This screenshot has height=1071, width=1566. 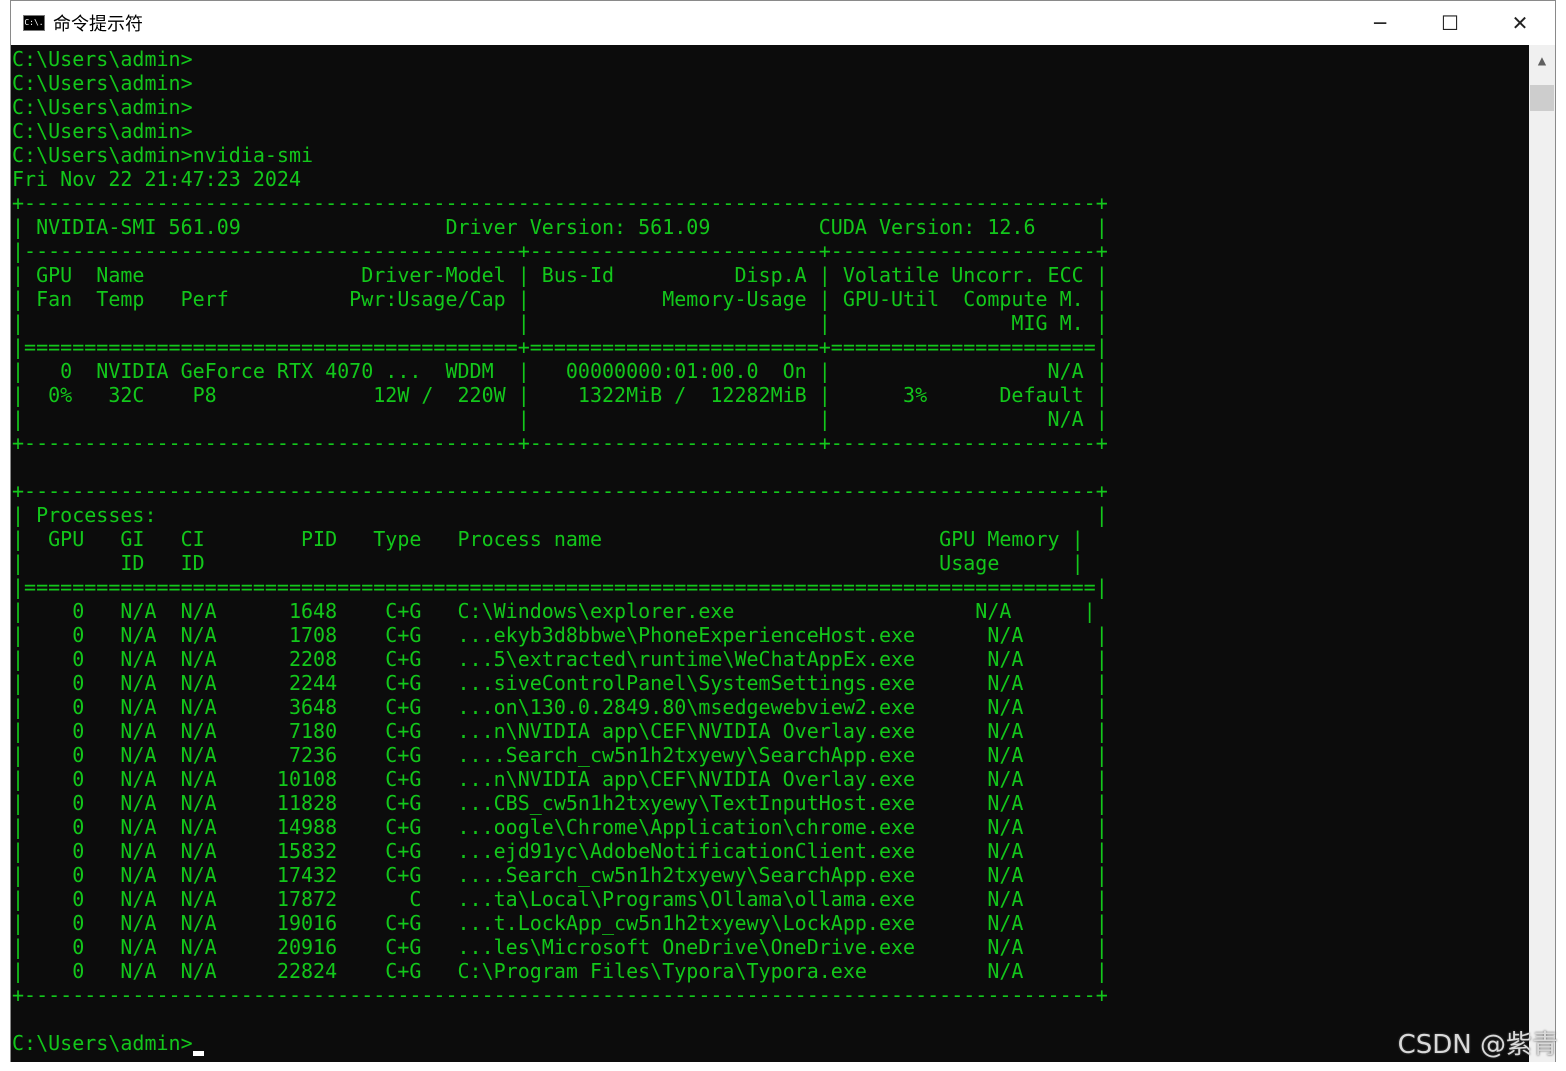 What do you see at coordinates (156, 179) in the screenshot?
I see `console-line: Fri Nov 22 21:47:23 2024` at bounding box center [156, 179].